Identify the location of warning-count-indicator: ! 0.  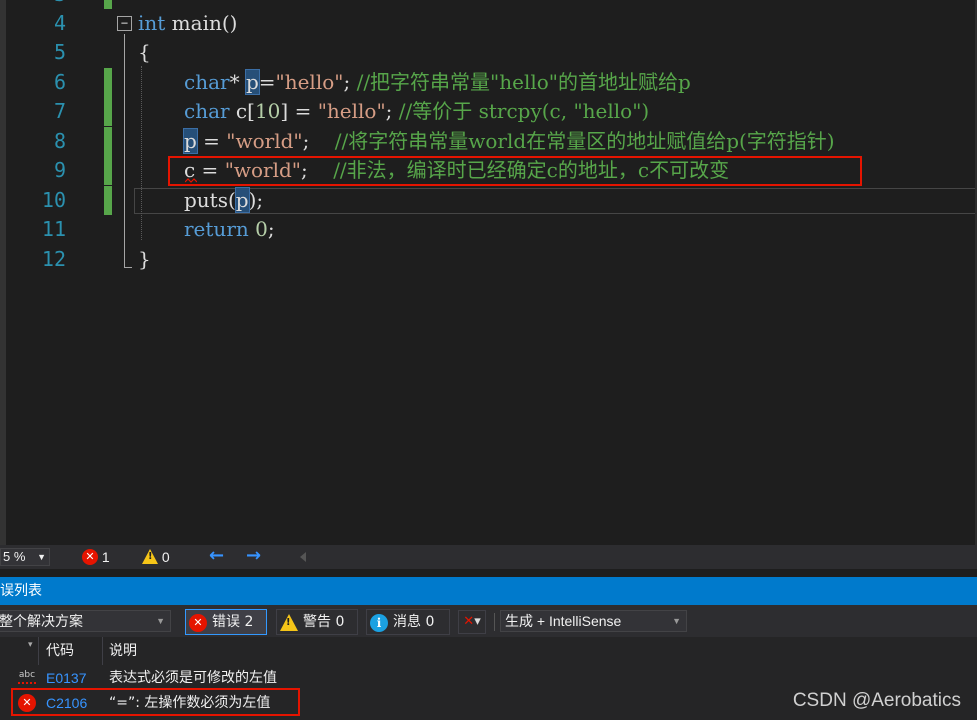
(156, 557).